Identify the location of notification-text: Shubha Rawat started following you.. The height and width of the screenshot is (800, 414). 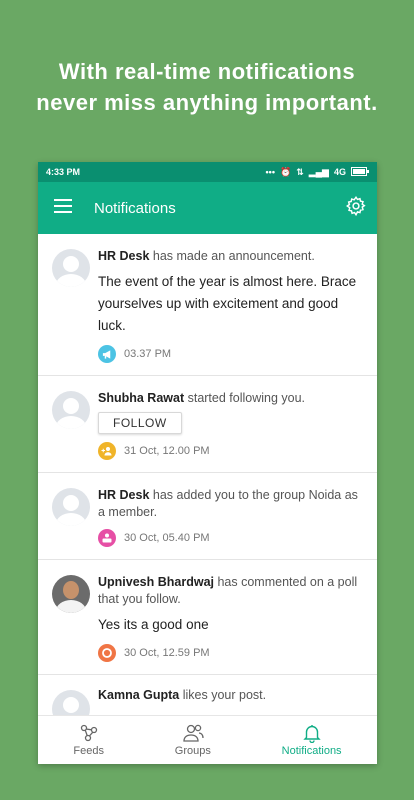
(231, 398).